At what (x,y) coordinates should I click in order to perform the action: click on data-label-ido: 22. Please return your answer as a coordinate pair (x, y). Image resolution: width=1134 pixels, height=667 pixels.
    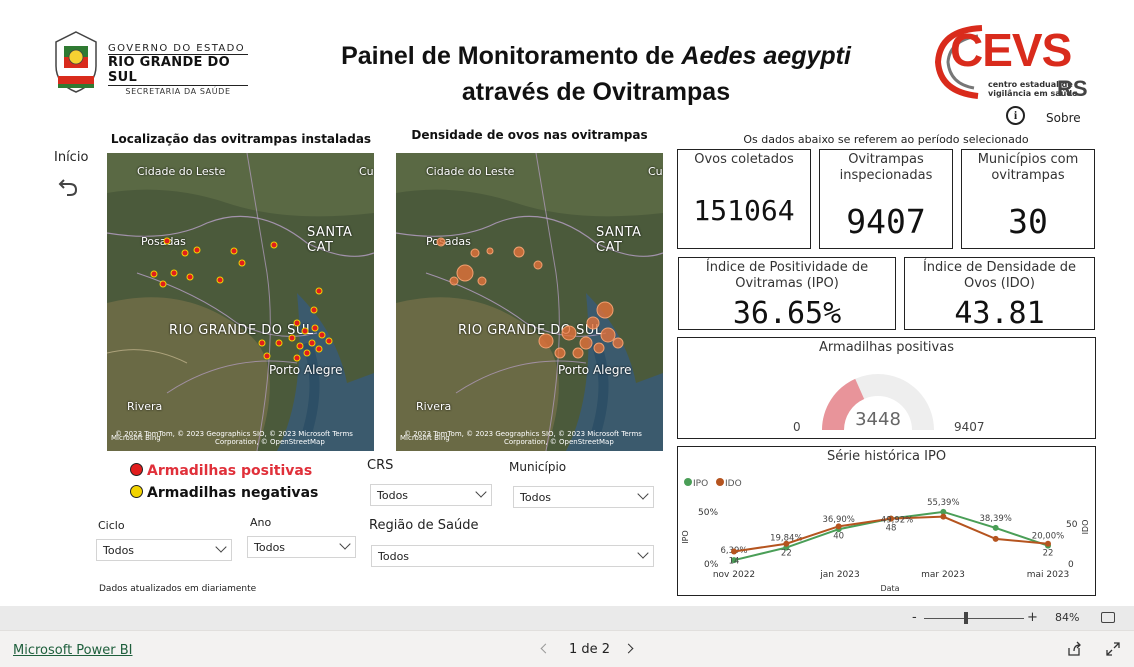
    Looking at the image, I should click on (786, 554).